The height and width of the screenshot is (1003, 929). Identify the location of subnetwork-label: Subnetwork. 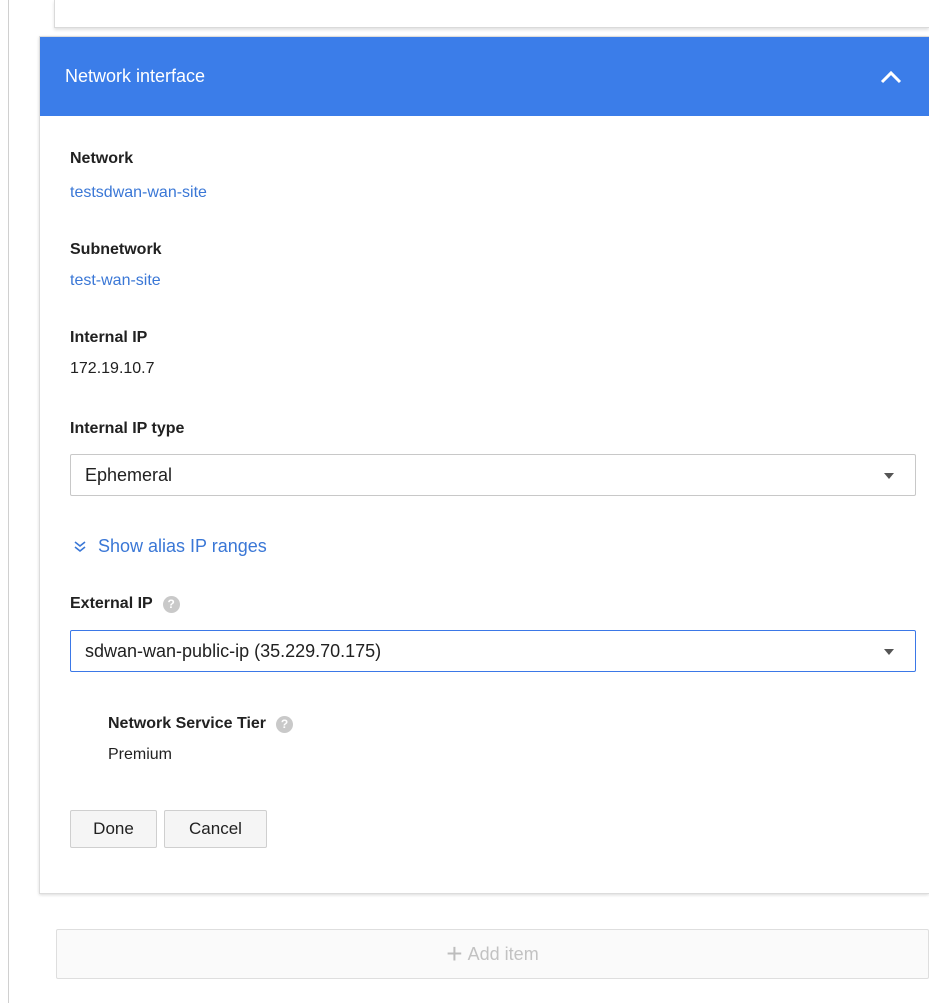
(116, 249).